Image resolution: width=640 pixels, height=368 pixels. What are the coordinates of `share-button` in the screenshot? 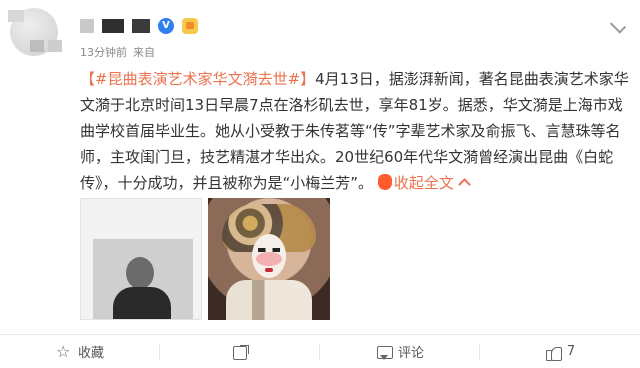 It's located at (240, 351).